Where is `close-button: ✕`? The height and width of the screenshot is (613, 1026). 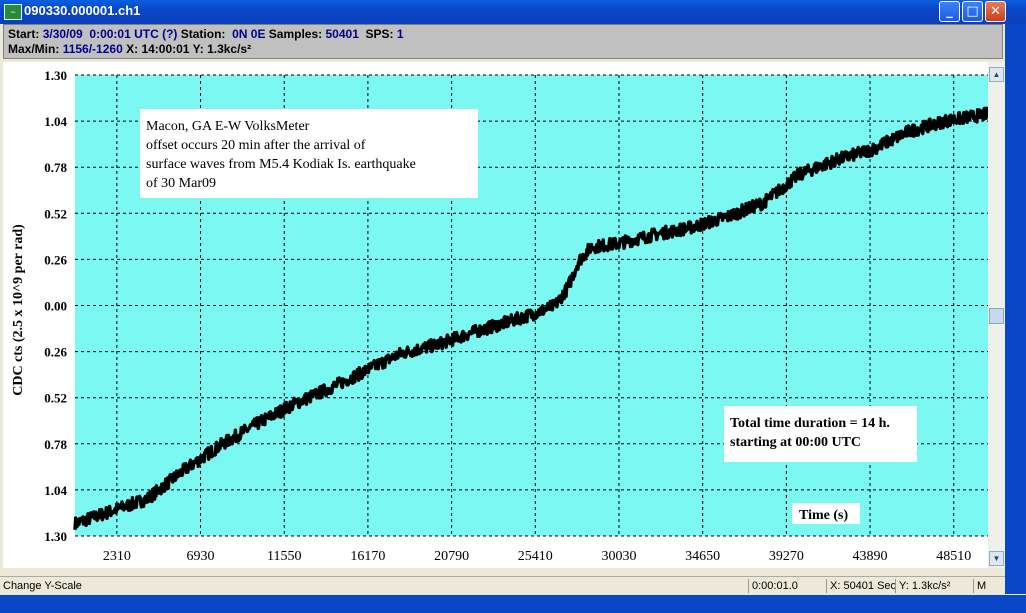 close-button: ✕ is located at coordinates (995, 11).